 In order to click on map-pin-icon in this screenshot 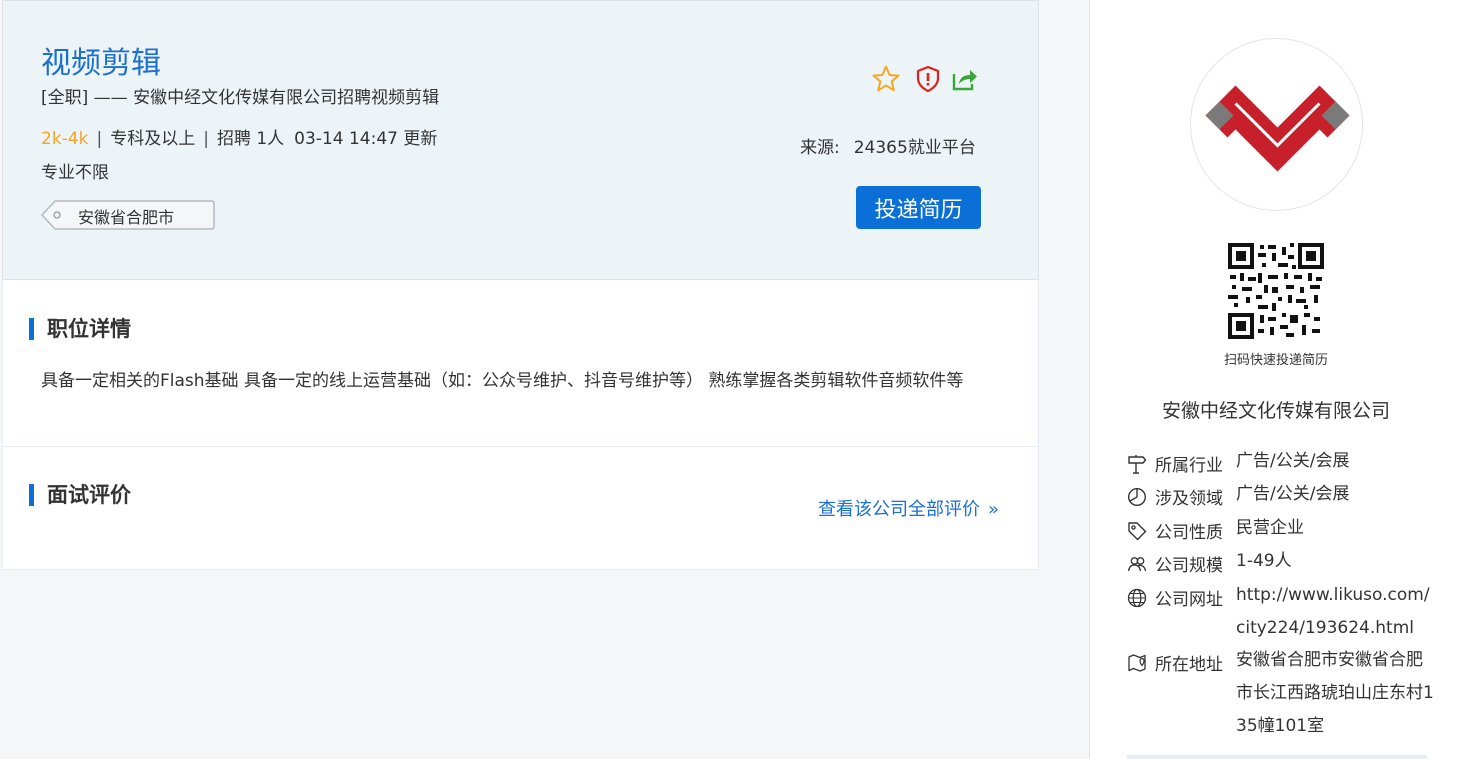, I will do `click(1137, 663)`.